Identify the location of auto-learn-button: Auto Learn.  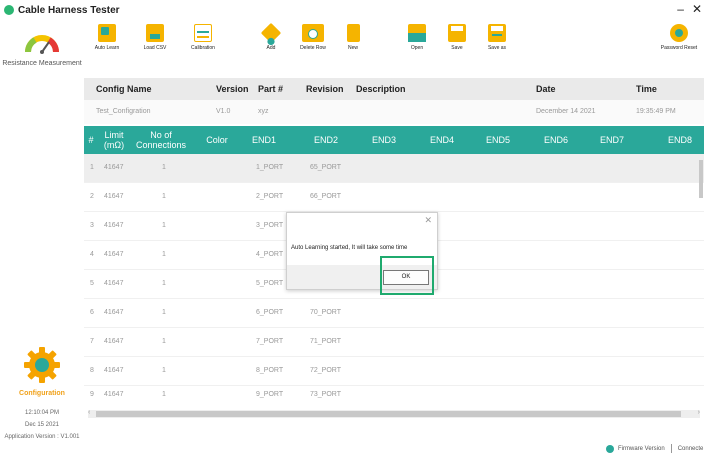
(107, 37).